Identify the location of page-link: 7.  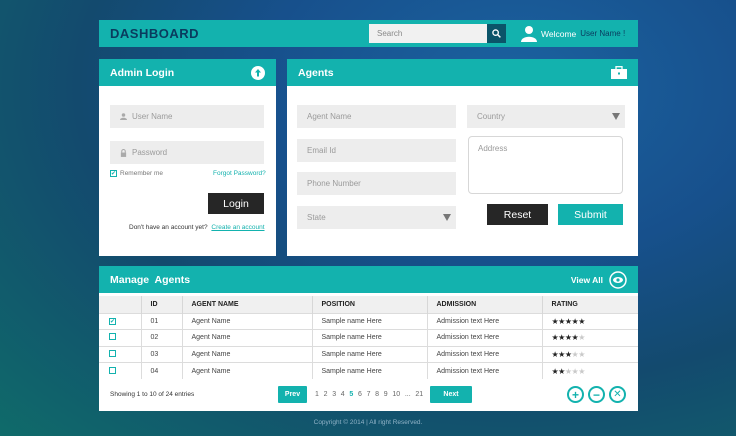
(369, 394).